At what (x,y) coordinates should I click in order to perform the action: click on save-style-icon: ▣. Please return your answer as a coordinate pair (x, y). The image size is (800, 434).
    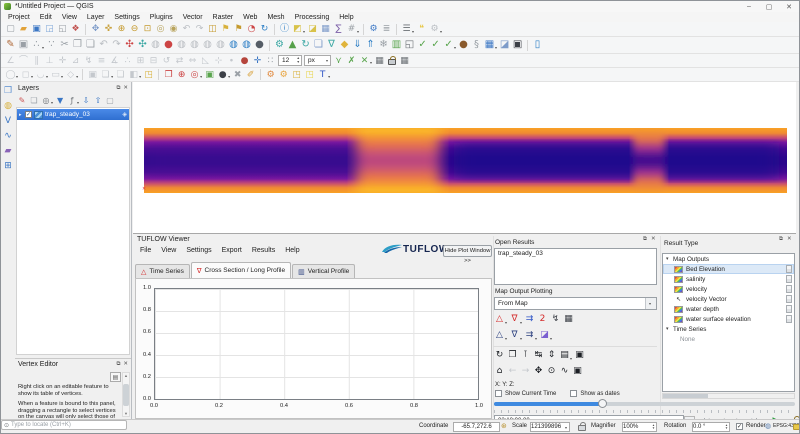
    Looking at the image, I should click on (92, 75).